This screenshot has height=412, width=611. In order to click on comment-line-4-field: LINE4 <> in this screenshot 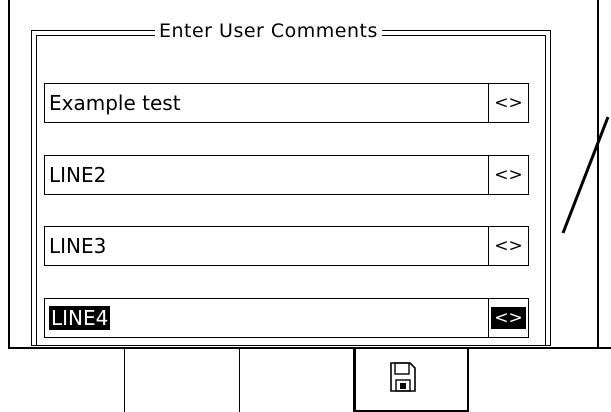, I will do `click(286, 318)`.